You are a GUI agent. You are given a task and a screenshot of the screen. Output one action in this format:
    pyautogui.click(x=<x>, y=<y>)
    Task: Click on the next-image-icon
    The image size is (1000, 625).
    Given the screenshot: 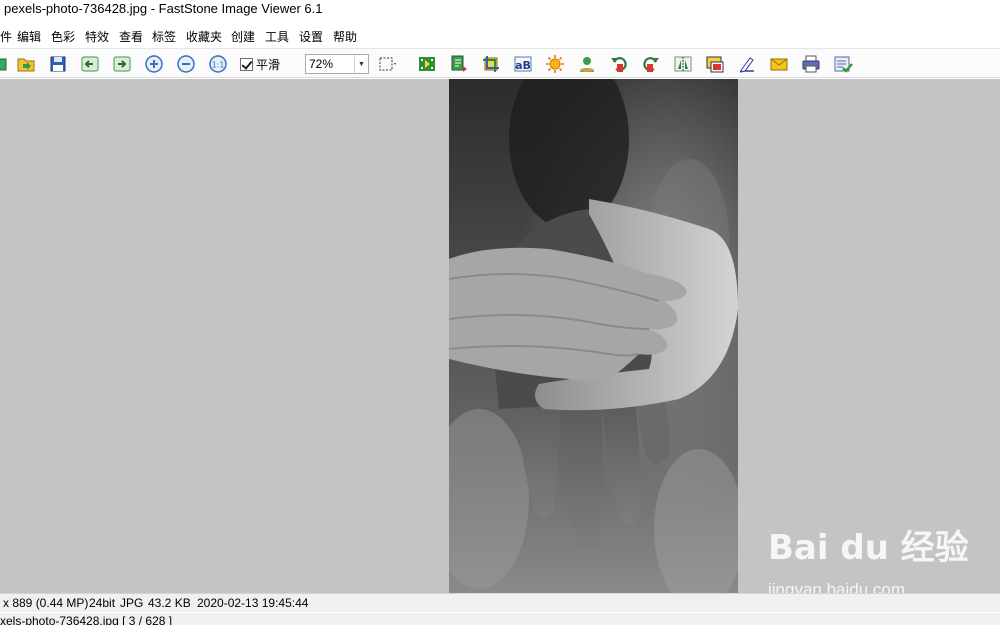 What is the action you would take?
    pyautogui.click(x=122, y=64)
    